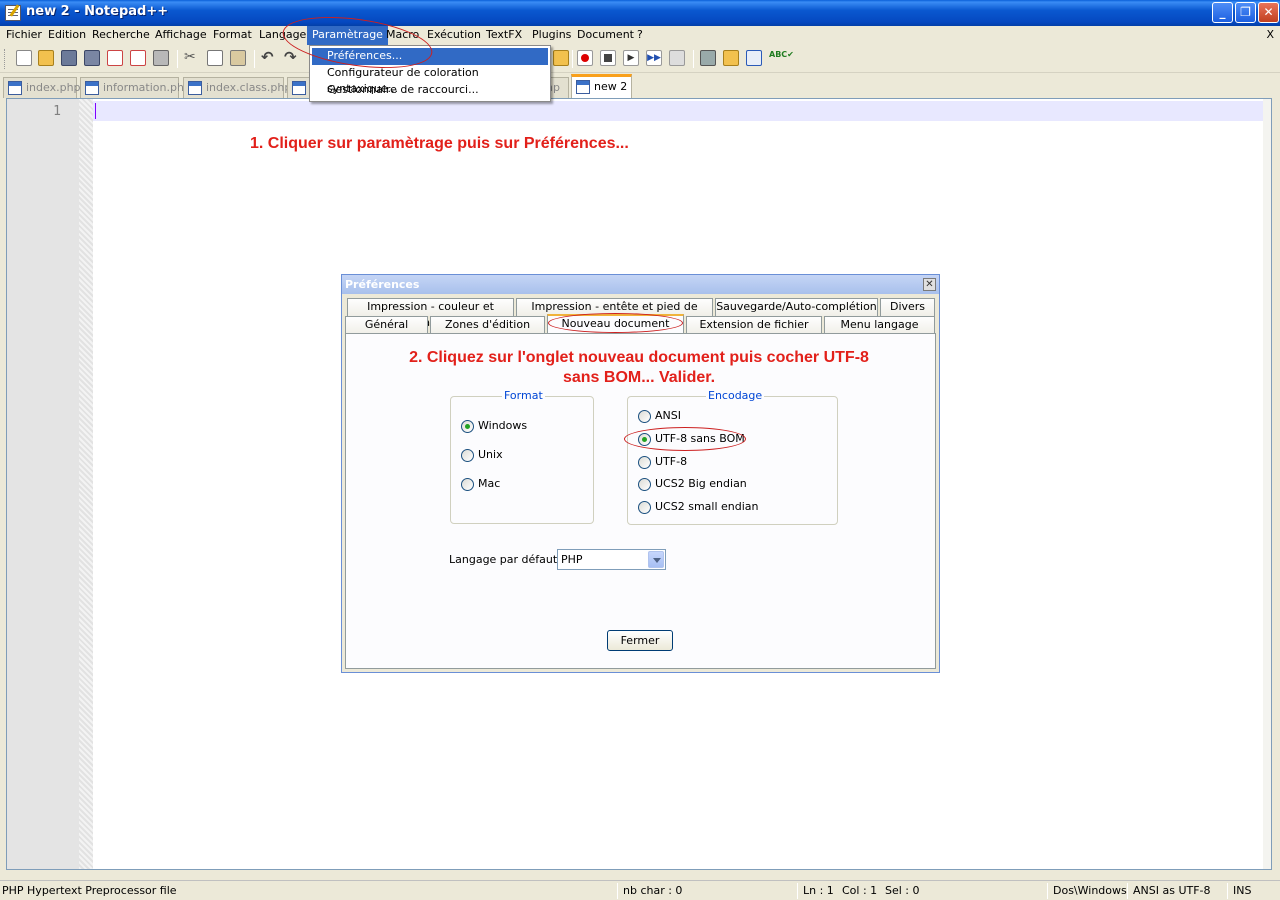  I want to click on tab-general: Général, so click(386, 325).